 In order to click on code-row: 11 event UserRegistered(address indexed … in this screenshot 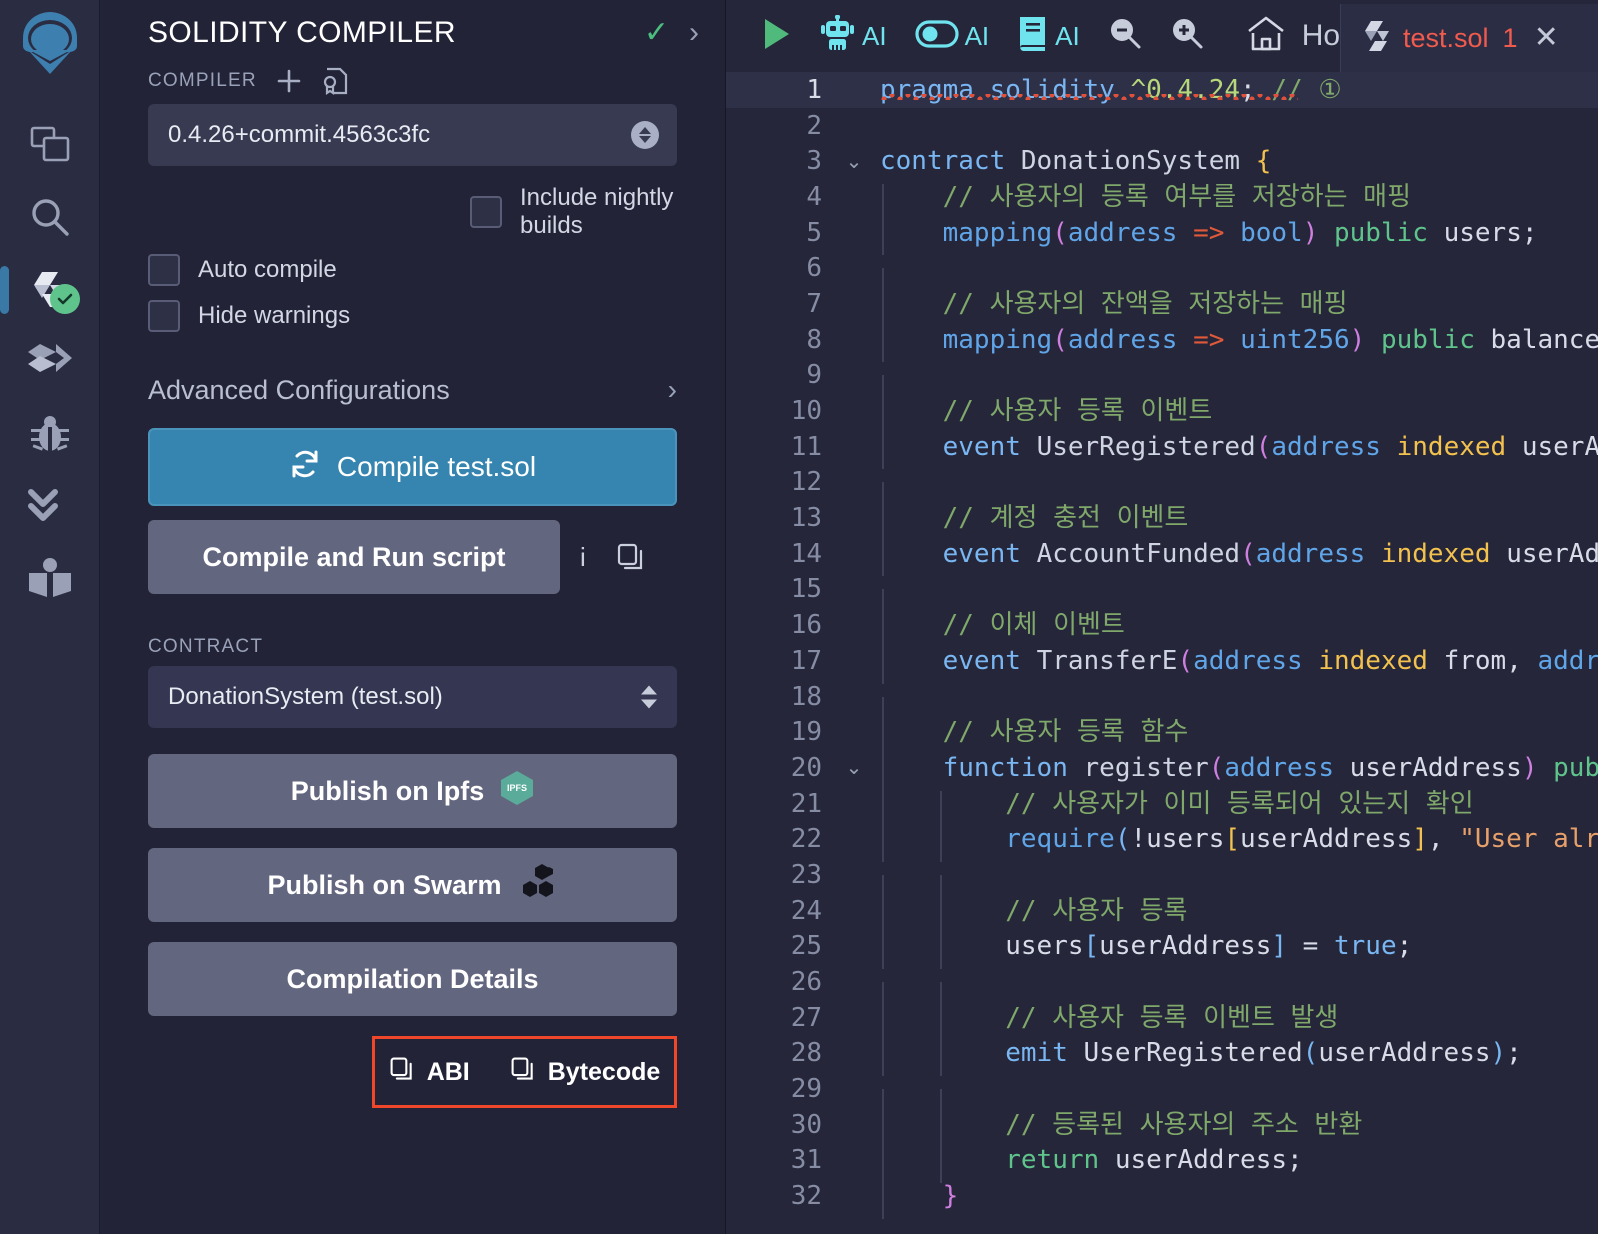, I will do `click(1162, 449)`.